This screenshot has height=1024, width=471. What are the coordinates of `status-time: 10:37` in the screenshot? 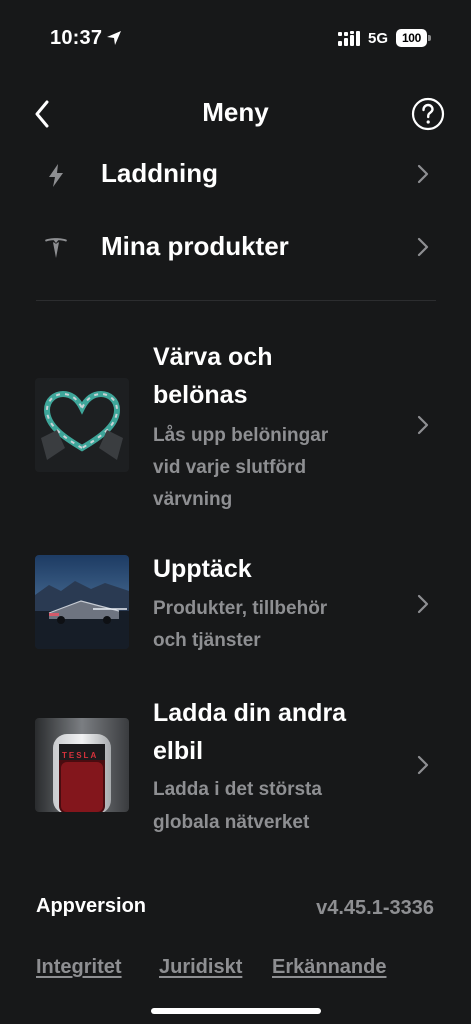 It's located at (76, 38).